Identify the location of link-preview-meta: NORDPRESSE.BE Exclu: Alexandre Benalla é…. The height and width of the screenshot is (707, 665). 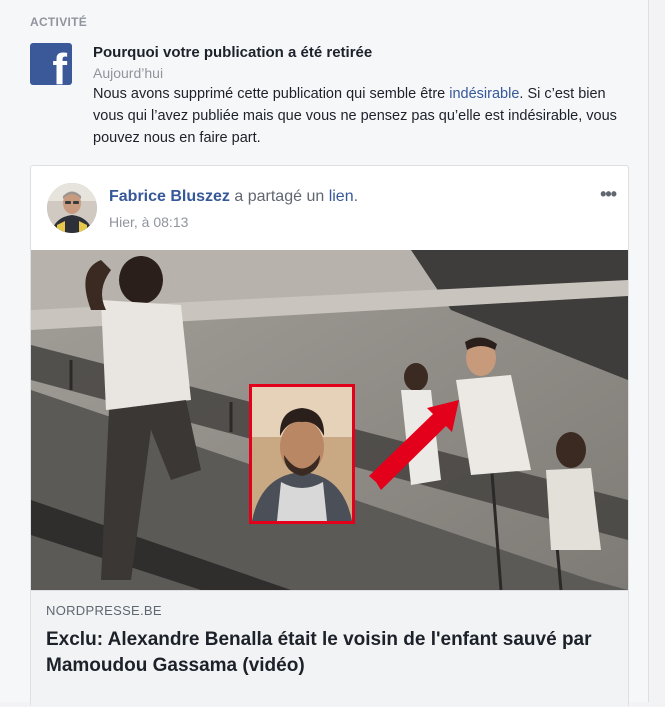
(329, 648).